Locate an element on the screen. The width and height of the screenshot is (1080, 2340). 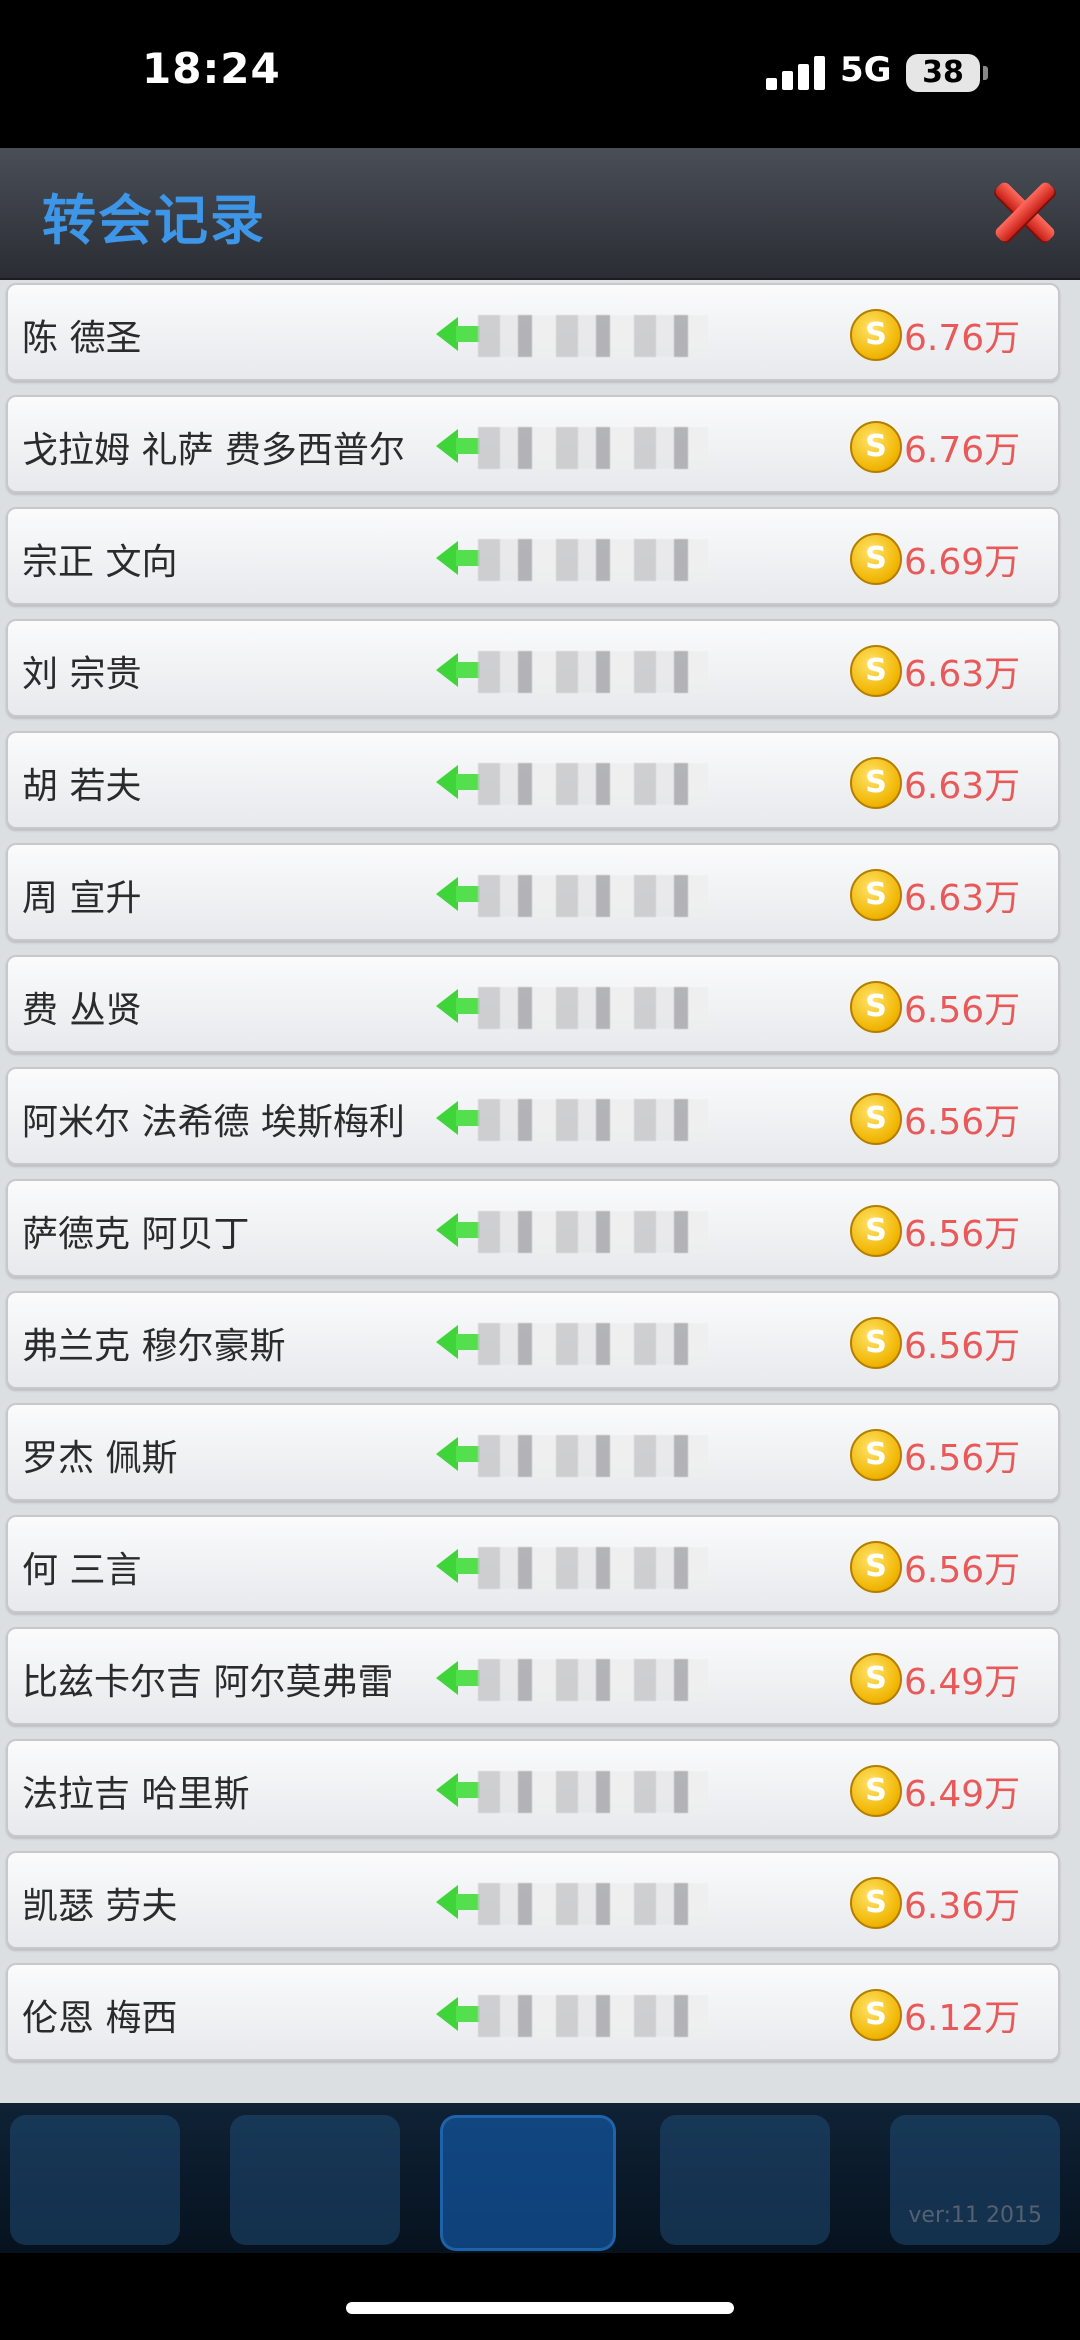
transfer-row: 比兹卡尔吉 阿尔莫弗雷 S 6.49万 is located at coordinates (533, 1676).